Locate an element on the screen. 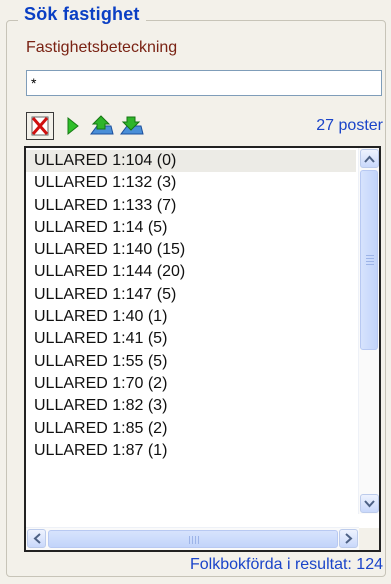  list-item: ULLARED 1:144 (20) is located at coordinates (191, 272).